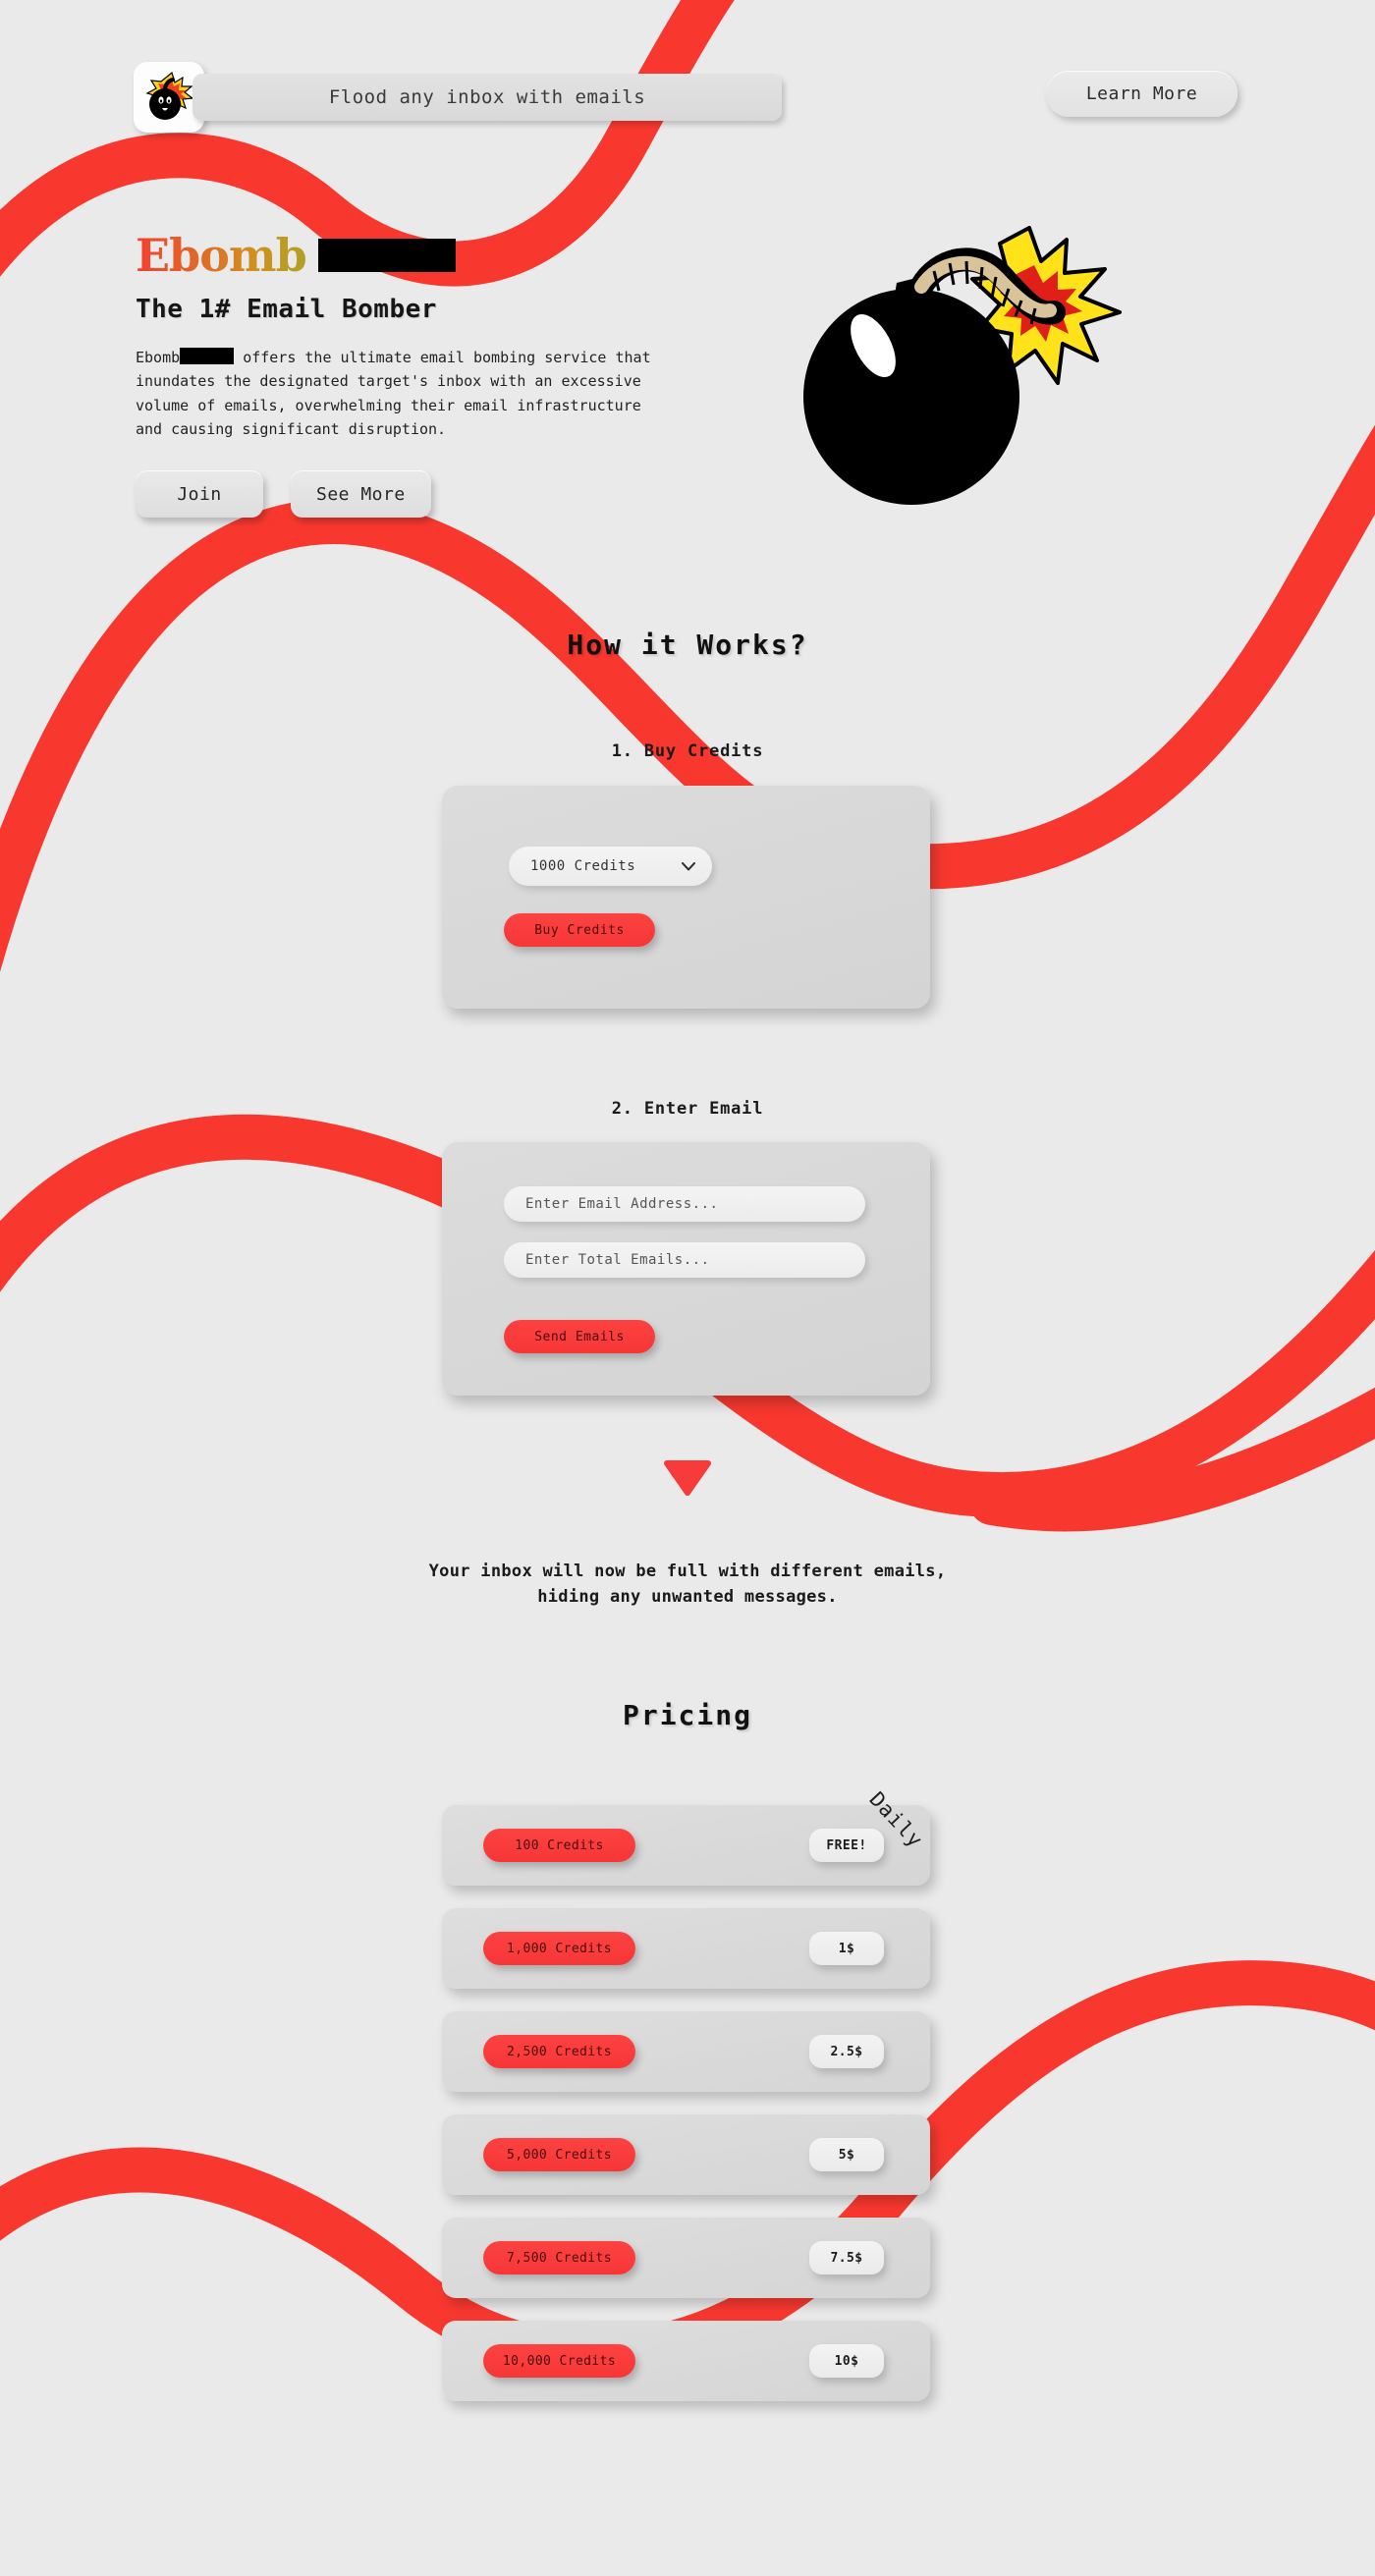  I want to click on credits-chip: 7,500 Credits, so click(559, 2258).